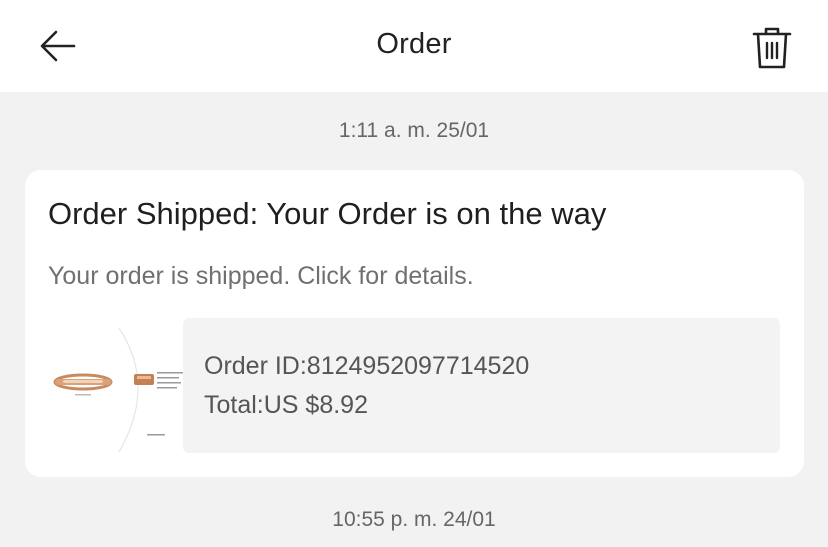  What do you see at coordinates (414, 519) in the screenshot?
I see `message-timestamp: 10:55 p. m. 24/01` at bounding box center [414, 519].